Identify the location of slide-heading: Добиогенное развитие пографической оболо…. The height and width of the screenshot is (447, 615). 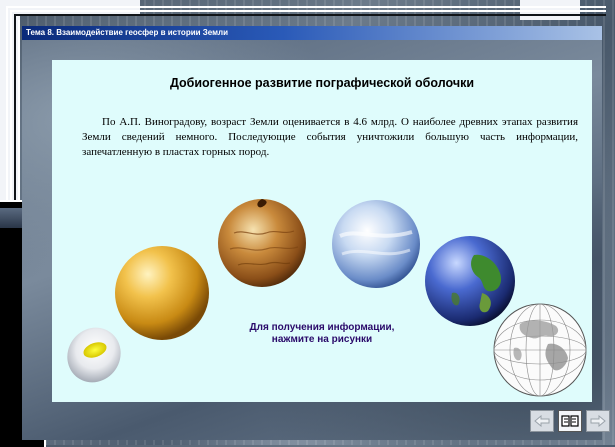
(322, 83).